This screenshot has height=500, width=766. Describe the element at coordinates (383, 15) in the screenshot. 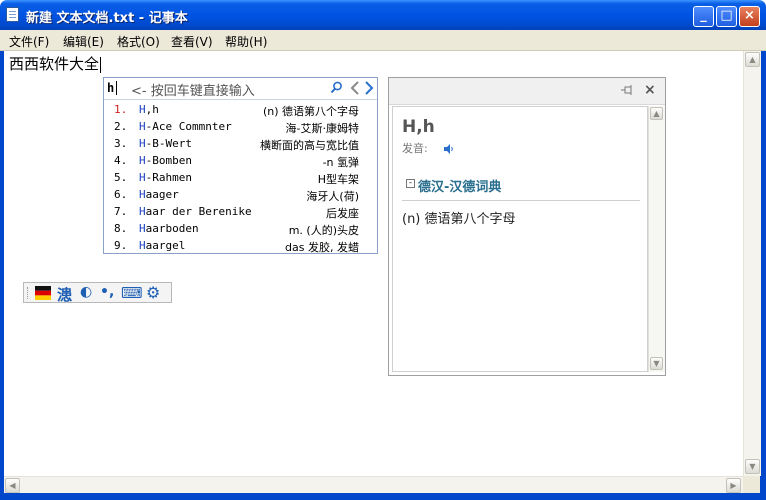

I see `title-bar: 新建 文本文档.txt - 记事本 _ □ ×` at that location.